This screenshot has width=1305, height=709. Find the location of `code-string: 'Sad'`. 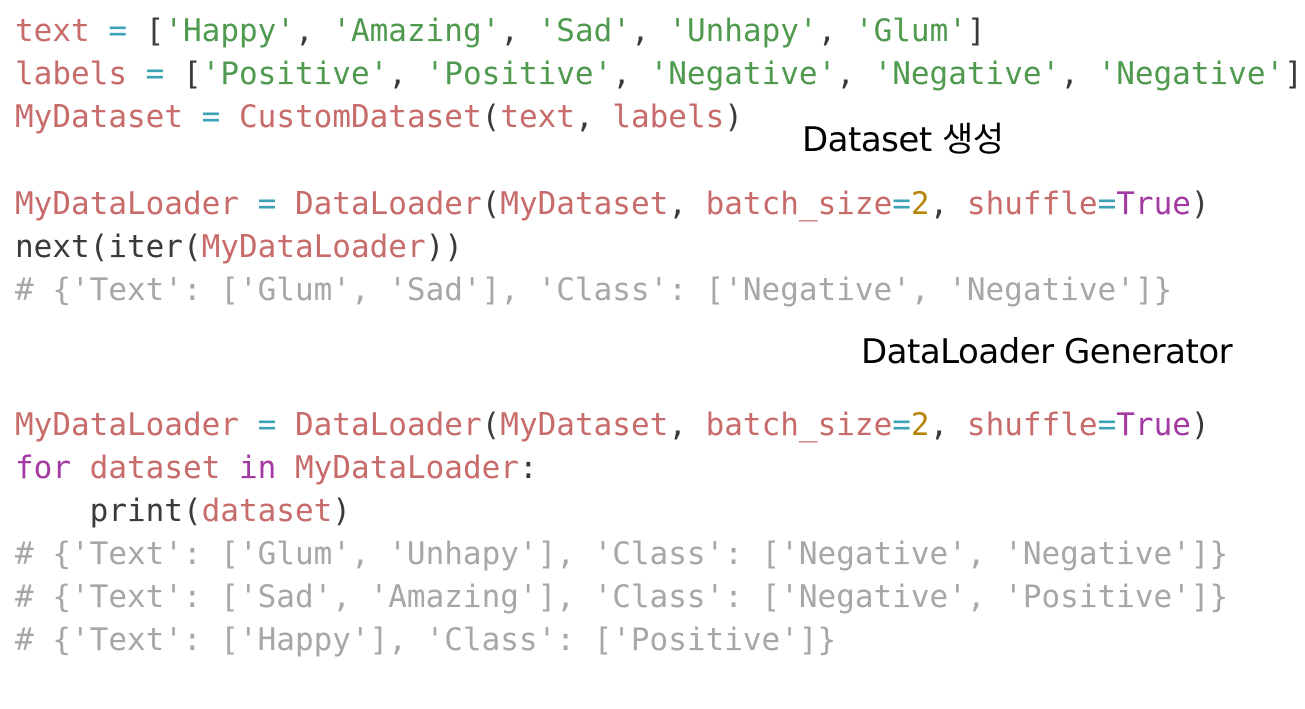

code-string: 'Sad' is located at coordinates (584, 31).